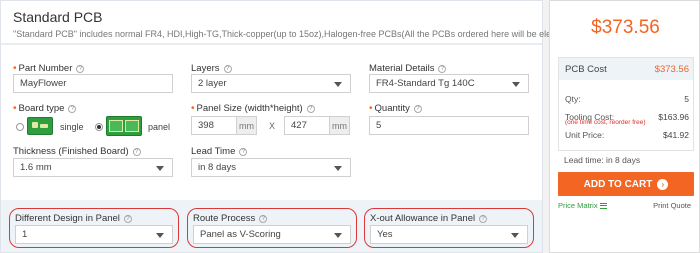 This screenshot has width=700, height=253. Describe the element at coordinates (40, 126) in the screenshot. I see `single-board-icon` at that location.